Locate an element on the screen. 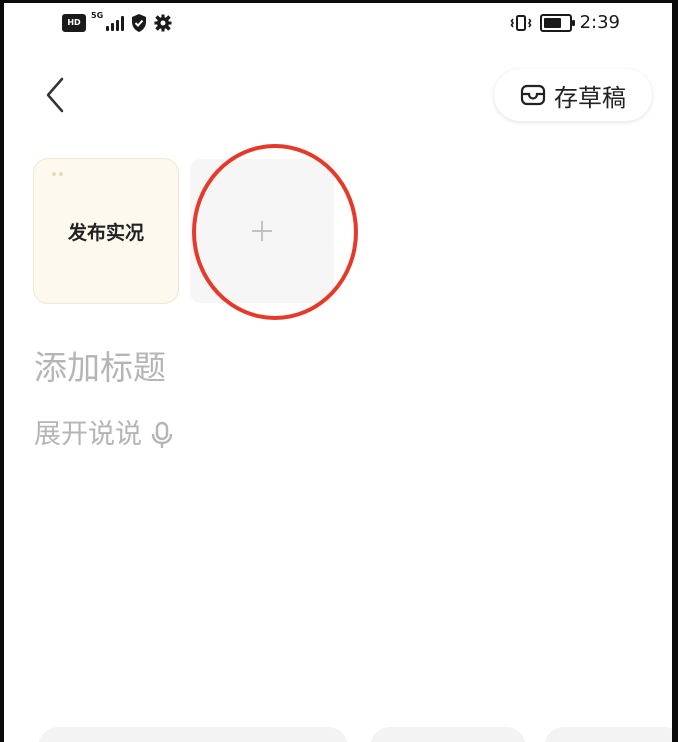 The image size is (678, 742). cellular-signal-icon: 5G is located at coordinates (107, 21).